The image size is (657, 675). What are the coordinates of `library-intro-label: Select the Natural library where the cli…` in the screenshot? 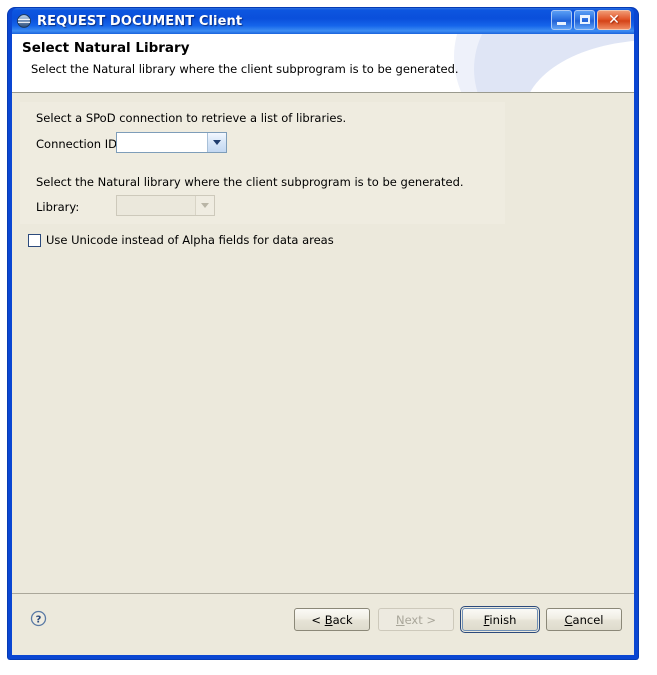 It's located at (250, 182).